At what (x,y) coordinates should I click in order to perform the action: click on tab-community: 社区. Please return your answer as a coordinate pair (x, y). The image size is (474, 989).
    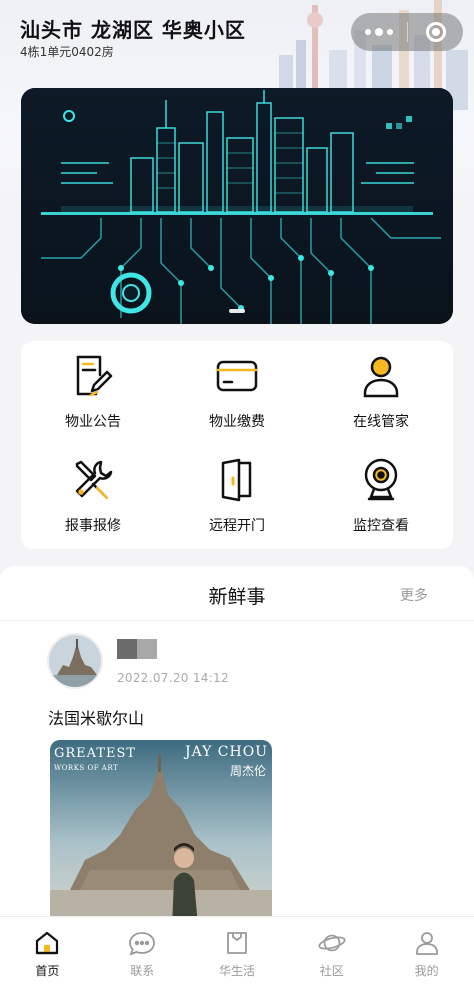
    Looking at the image, I should click on (331, 953).